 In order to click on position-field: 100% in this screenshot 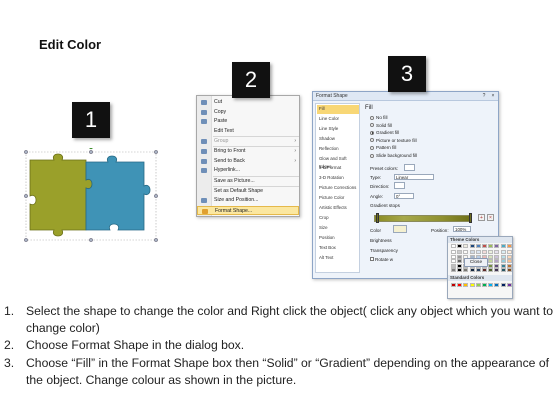, I will do `click(462, 229)`.